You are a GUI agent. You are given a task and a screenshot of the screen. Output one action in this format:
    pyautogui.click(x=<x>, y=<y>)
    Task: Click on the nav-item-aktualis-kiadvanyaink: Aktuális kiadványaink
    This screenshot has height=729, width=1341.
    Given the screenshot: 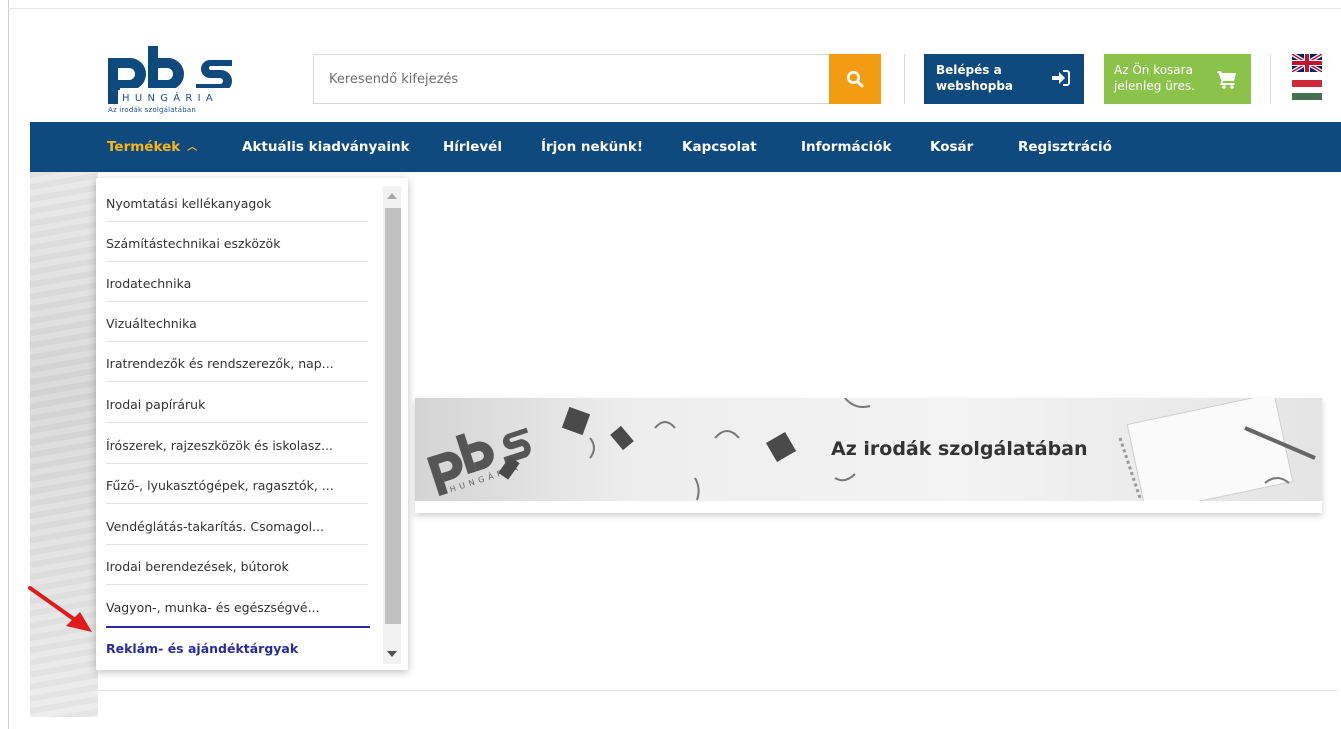 What is the action you would take?
    pyautogui.click(x=326, y=147)
    